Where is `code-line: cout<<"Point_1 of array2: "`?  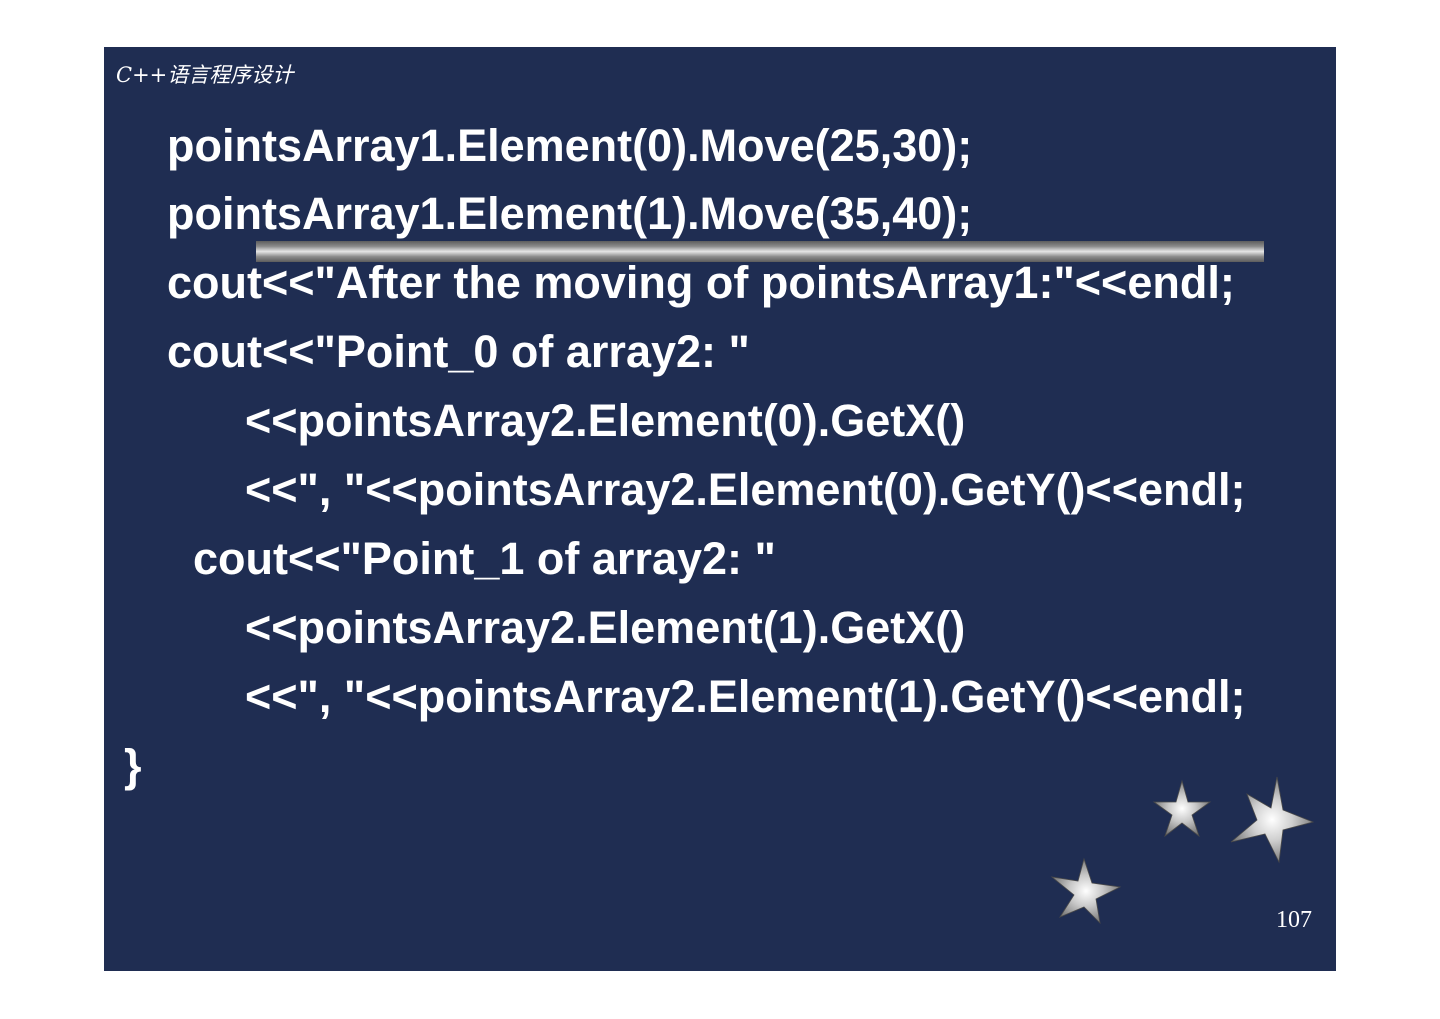
code-line: cout<<"Point_1 of array2: " is located at coordinates (484, 558).